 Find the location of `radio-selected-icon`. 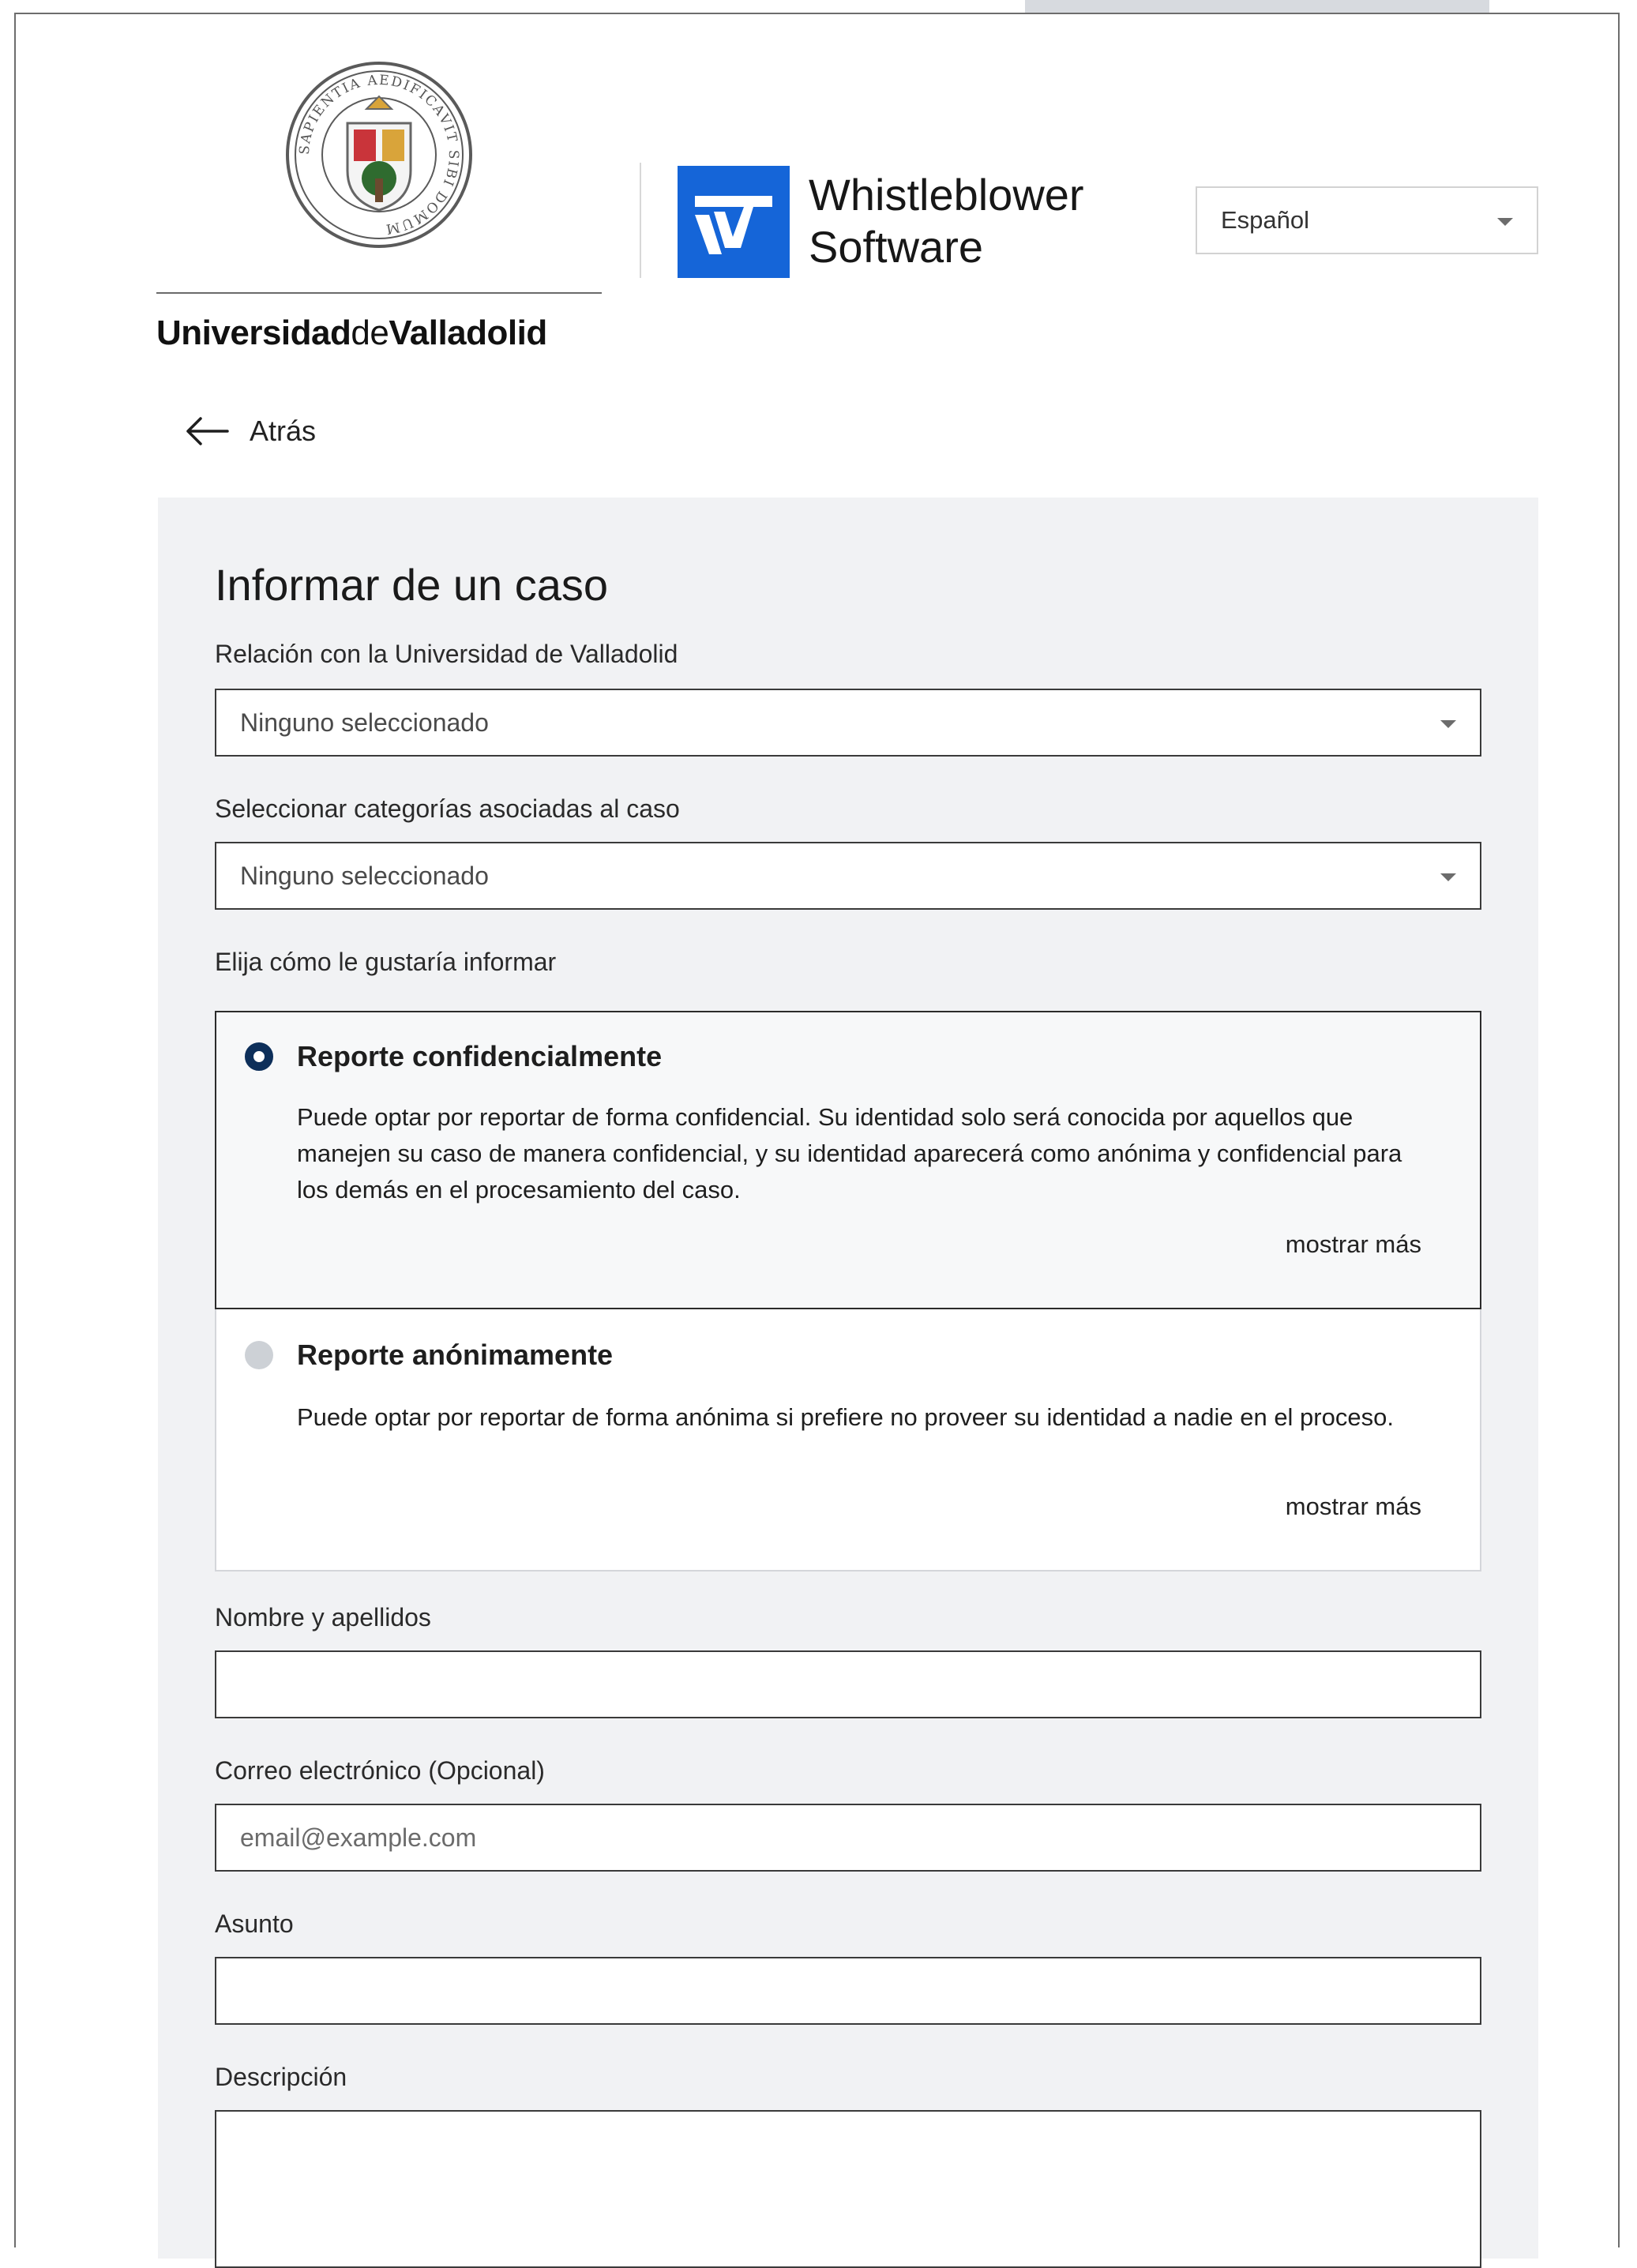

radio-selected-icon is located at coordinates (259, 1056).